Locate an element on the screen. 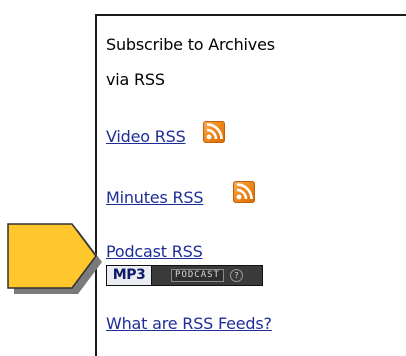 Image resolution: width=406 pixels, height=356 pixels. podcast-label-area: PODCAST ? is located at coordinates (207, 275).